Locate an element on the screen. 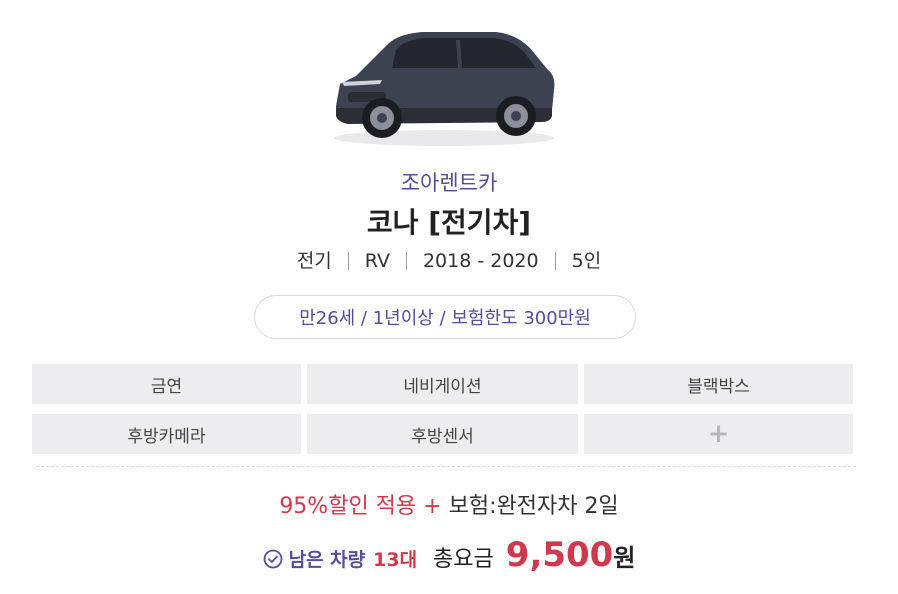  check-circle-icon is located at coordinates (272, 559).